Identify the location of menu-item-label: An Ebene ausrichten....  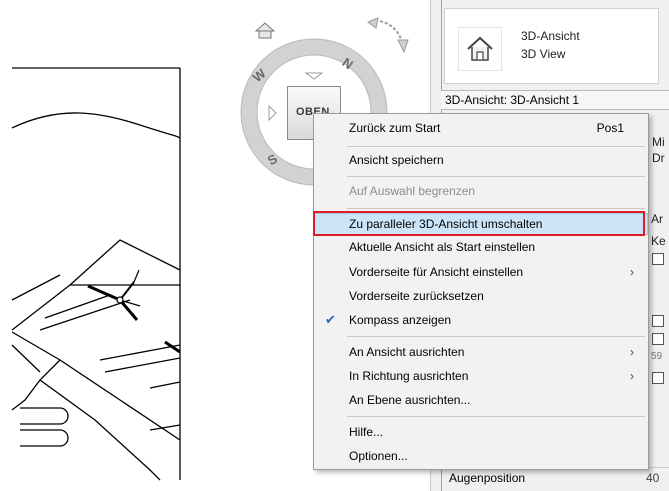
(410, 400).